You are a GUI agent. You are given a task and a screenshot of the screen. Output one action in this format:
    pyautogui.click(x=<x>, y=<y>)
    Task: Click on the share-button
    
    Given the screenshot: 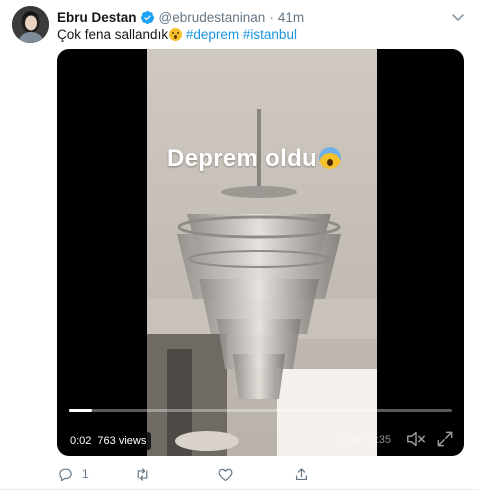 What is the action you would take?
    pyautogui.click(x=301, y=474)
    